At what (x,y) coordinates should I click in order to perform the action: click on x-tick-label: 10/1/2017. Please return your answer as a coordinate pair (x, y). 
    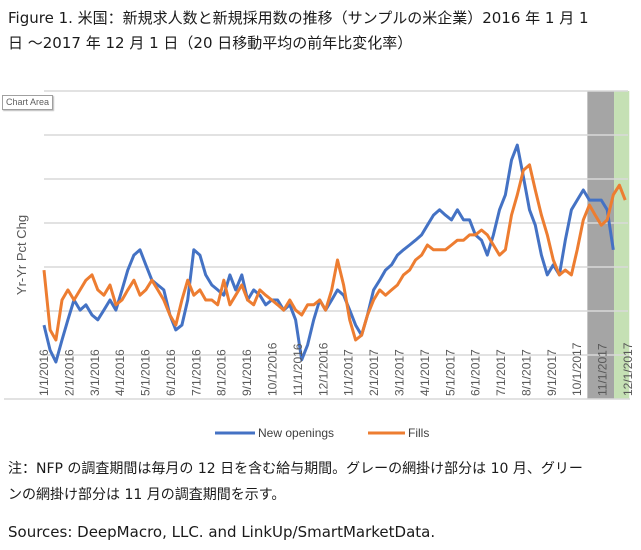
    Looking at the image, I should click on (577, 369).